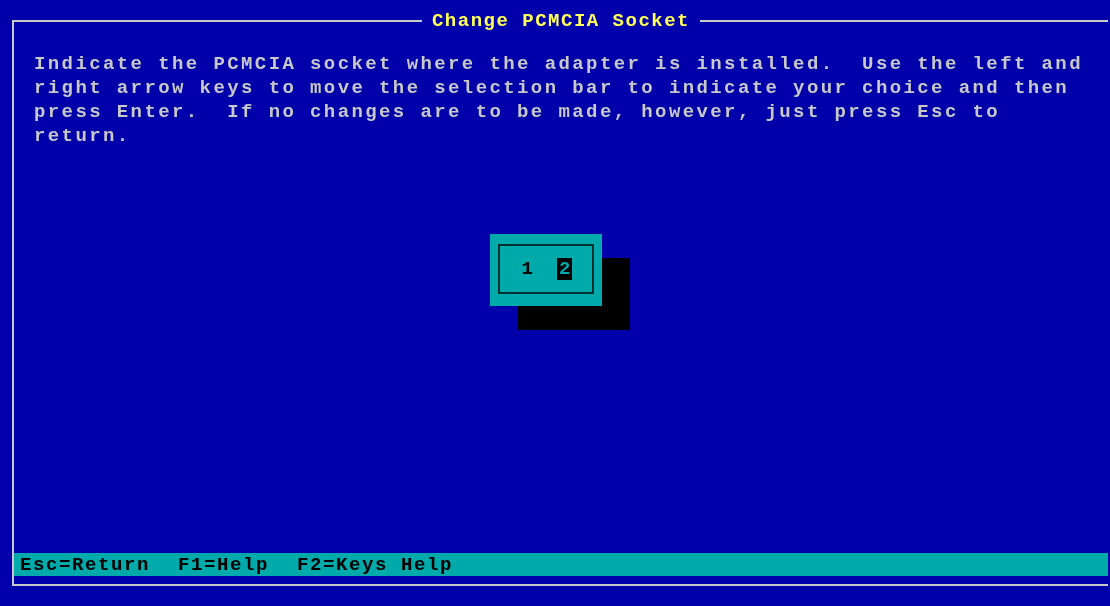 The height and width of the screenshot is (606, 1110). I want to click on key-hint: Esc=Return, so click(85, 564).